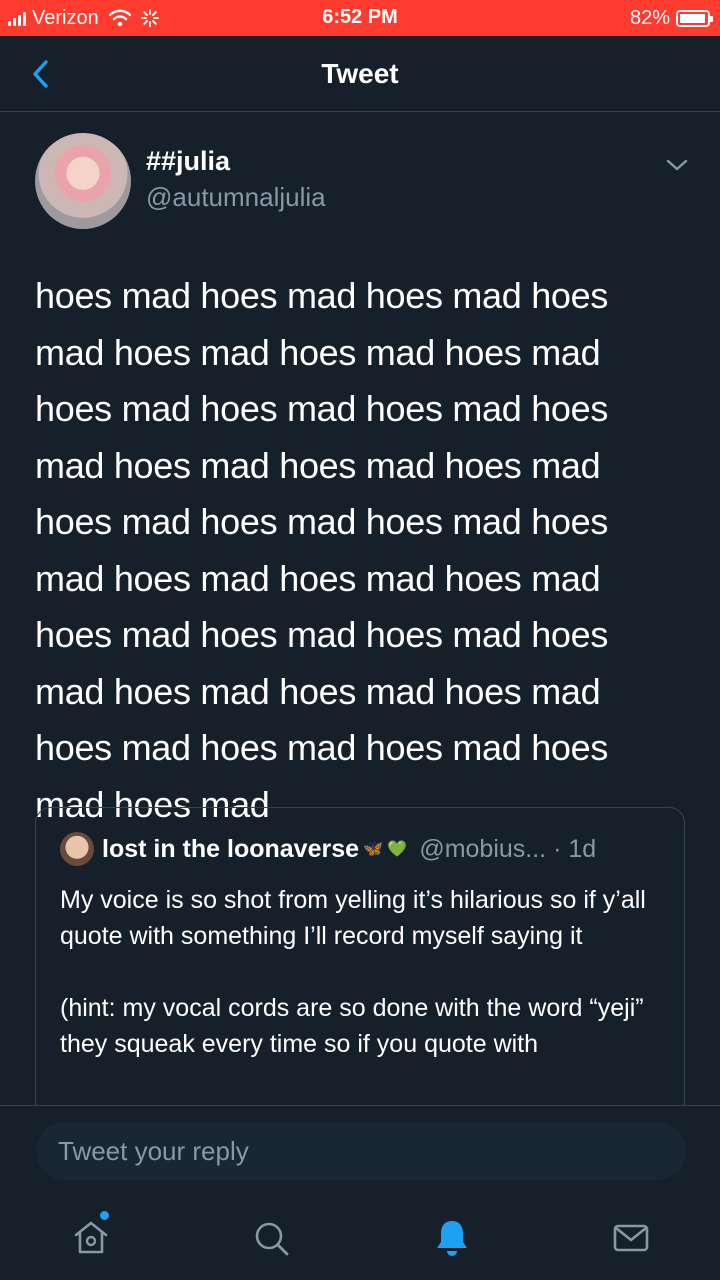 This screenshot has width=720, height=1280. I want to click on battery-icon, so click(694, 18).